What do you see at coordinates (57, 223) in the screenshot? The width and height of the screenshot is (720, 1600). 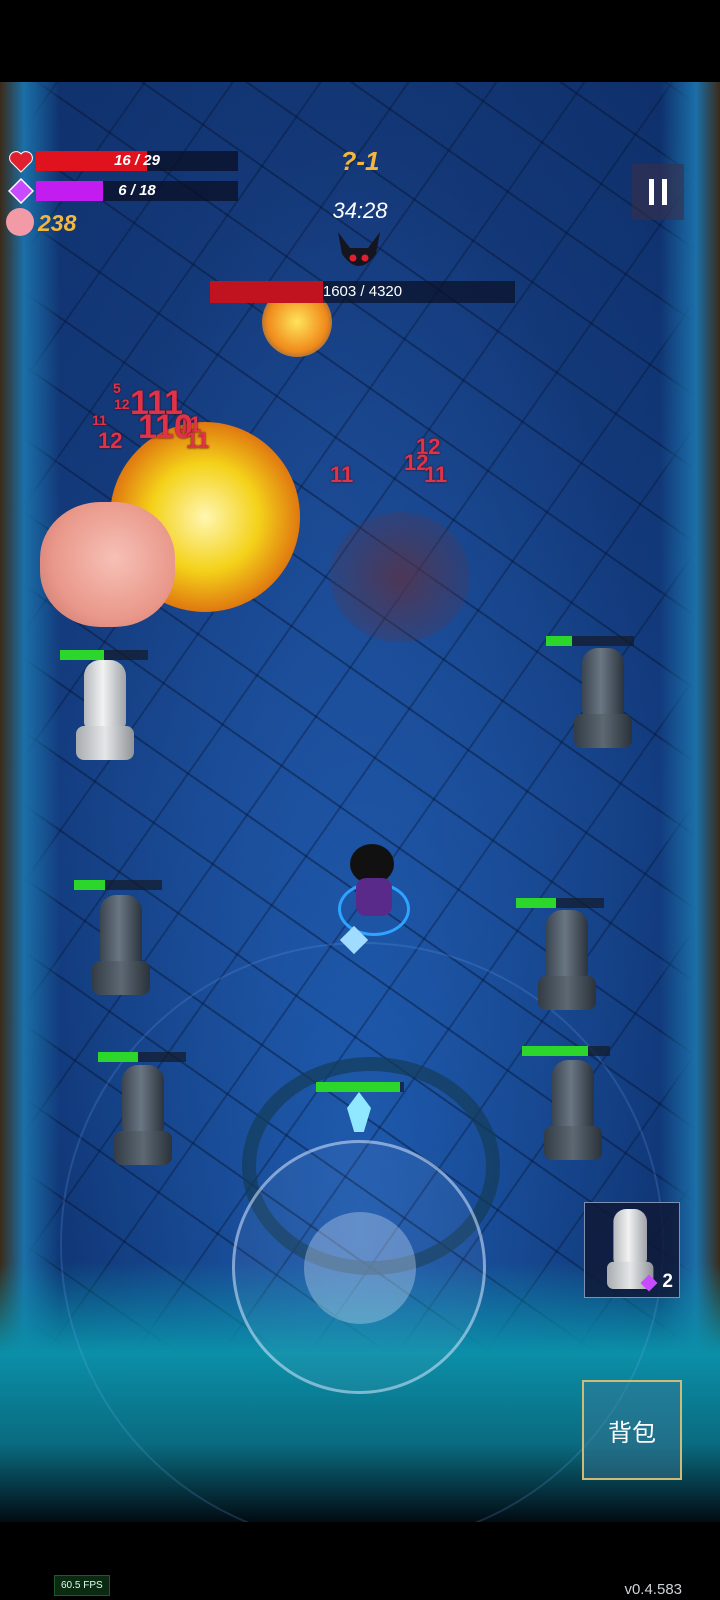 I see `coin-count: 238` at bounding box center [57, 223].